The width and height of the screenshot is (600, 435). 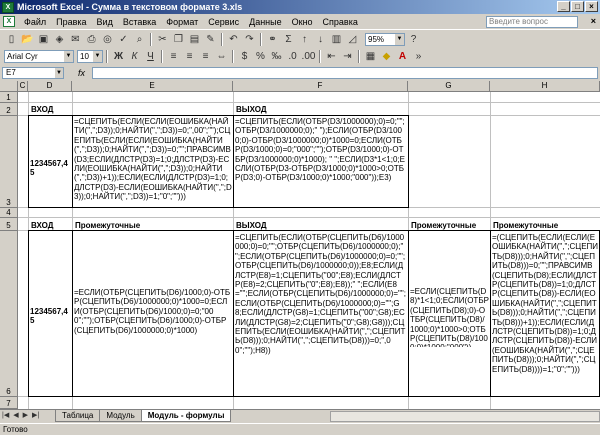 What do you see at coordinates (591, 6) in the screenshot?
I see `close-button: ×` at bounding box center [591, 6].